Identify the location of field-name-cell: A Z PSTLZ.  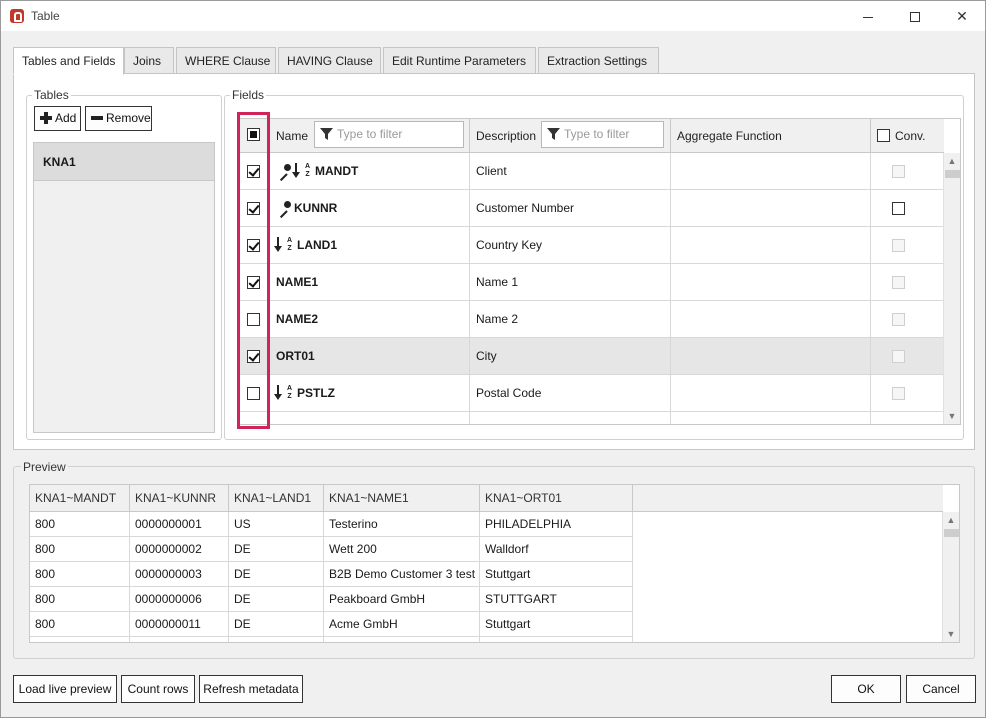
(370, 393).